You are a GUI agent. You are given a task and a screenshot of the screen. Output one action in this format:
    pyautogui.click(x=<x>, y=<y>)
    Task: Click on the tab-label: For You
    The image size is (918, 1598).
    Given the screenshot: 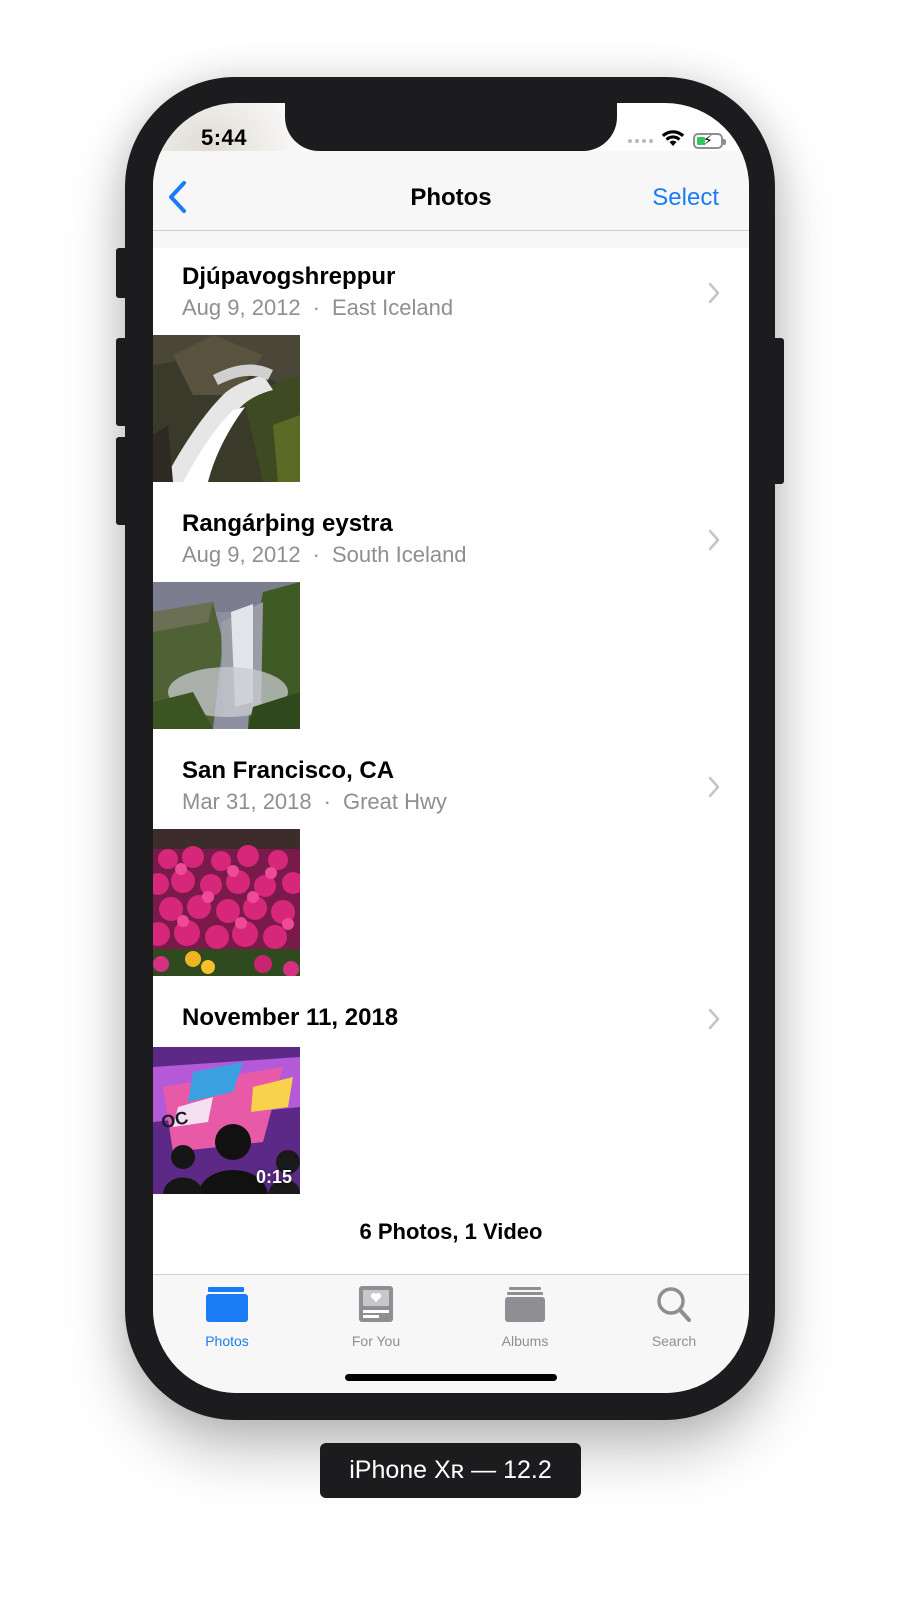 What is the action you would take?
    pyautogui.click(x=376, y=1341)
    